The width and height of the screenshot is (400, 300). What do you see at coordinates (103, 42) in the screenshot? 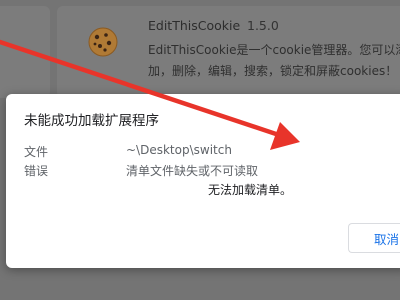
I see `cookie-icon` at bounding box center [103, 42].